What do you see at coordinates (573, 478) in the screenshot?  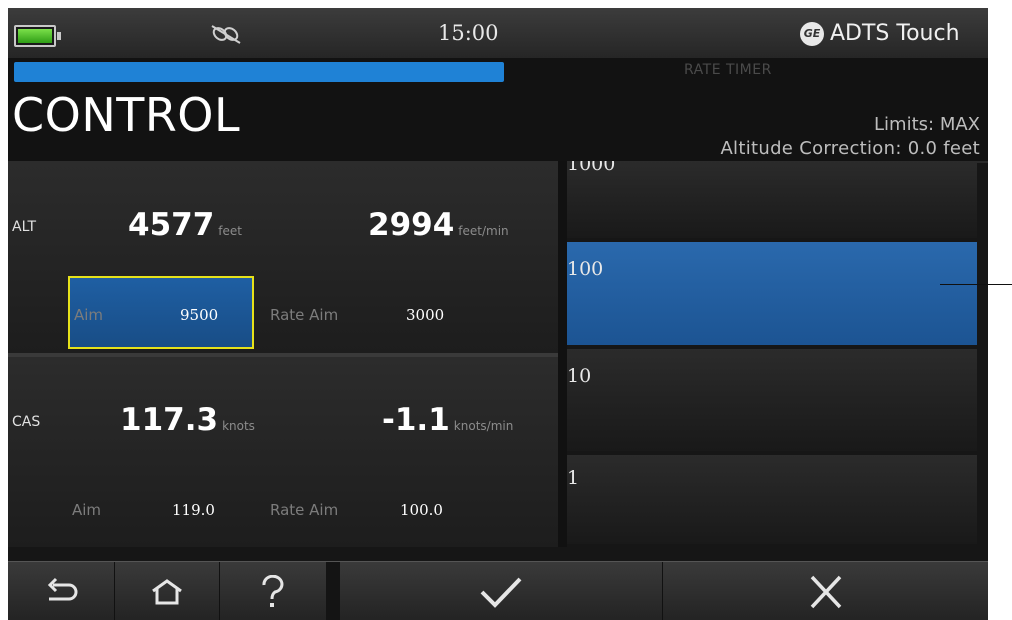 I see `step-label: 1` at bounding box center [573, 478].